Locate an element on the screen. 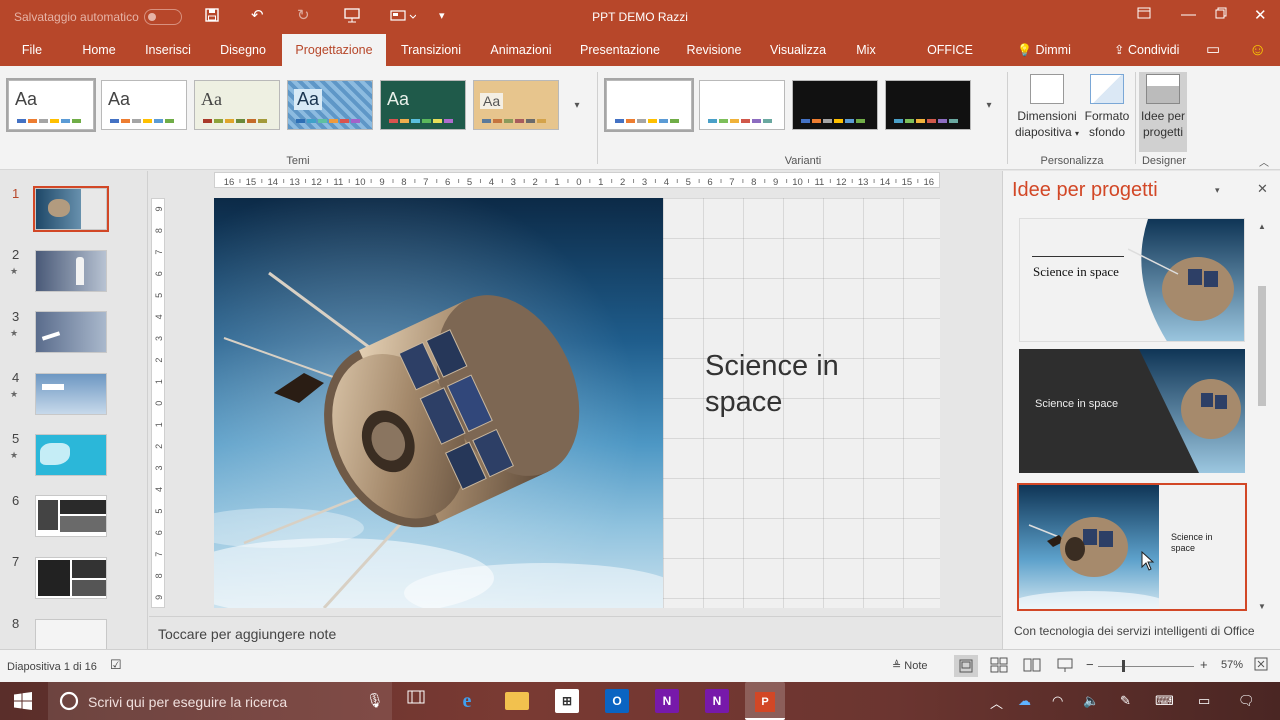 Image resolution: width=1280 pixels, height=720 pixels. slide-number: 8 is located at coordinates (16, 623).